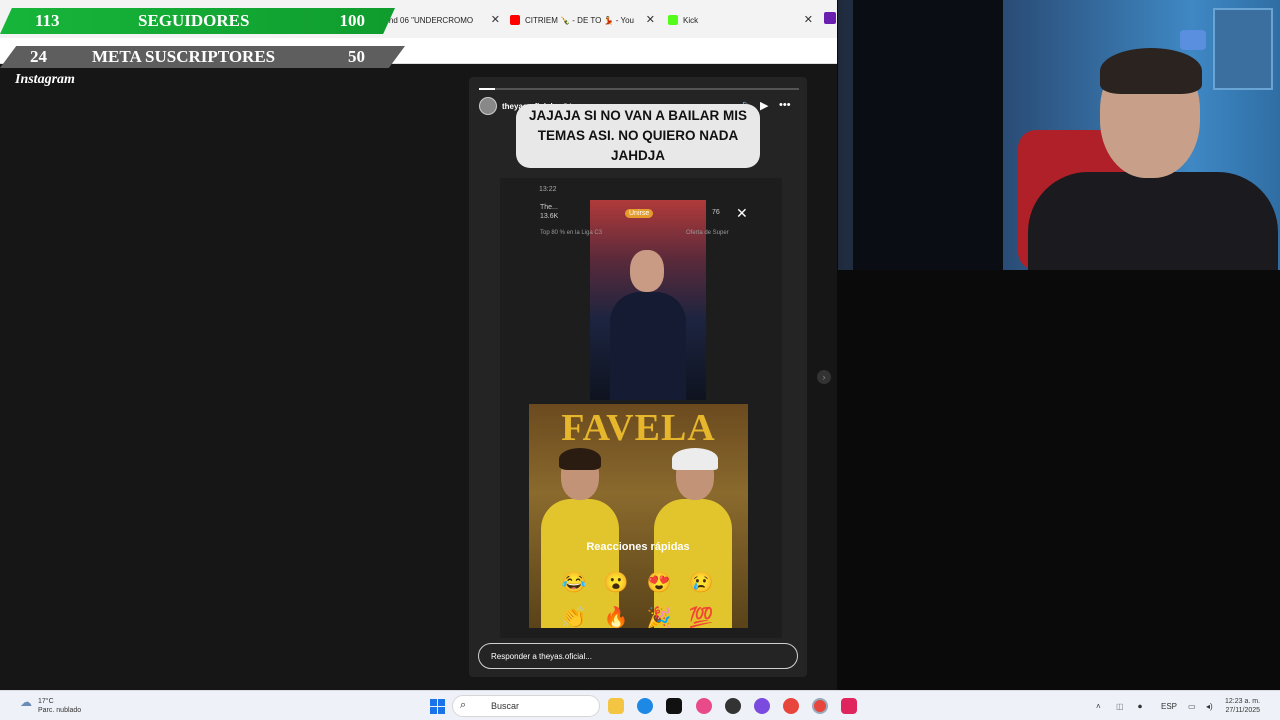 This screenshot has height=720, width=1280. What do you see at coordinates (437, 706) in the screenshot?
I see `windows-start-icon` at bounding box center [437, 706].